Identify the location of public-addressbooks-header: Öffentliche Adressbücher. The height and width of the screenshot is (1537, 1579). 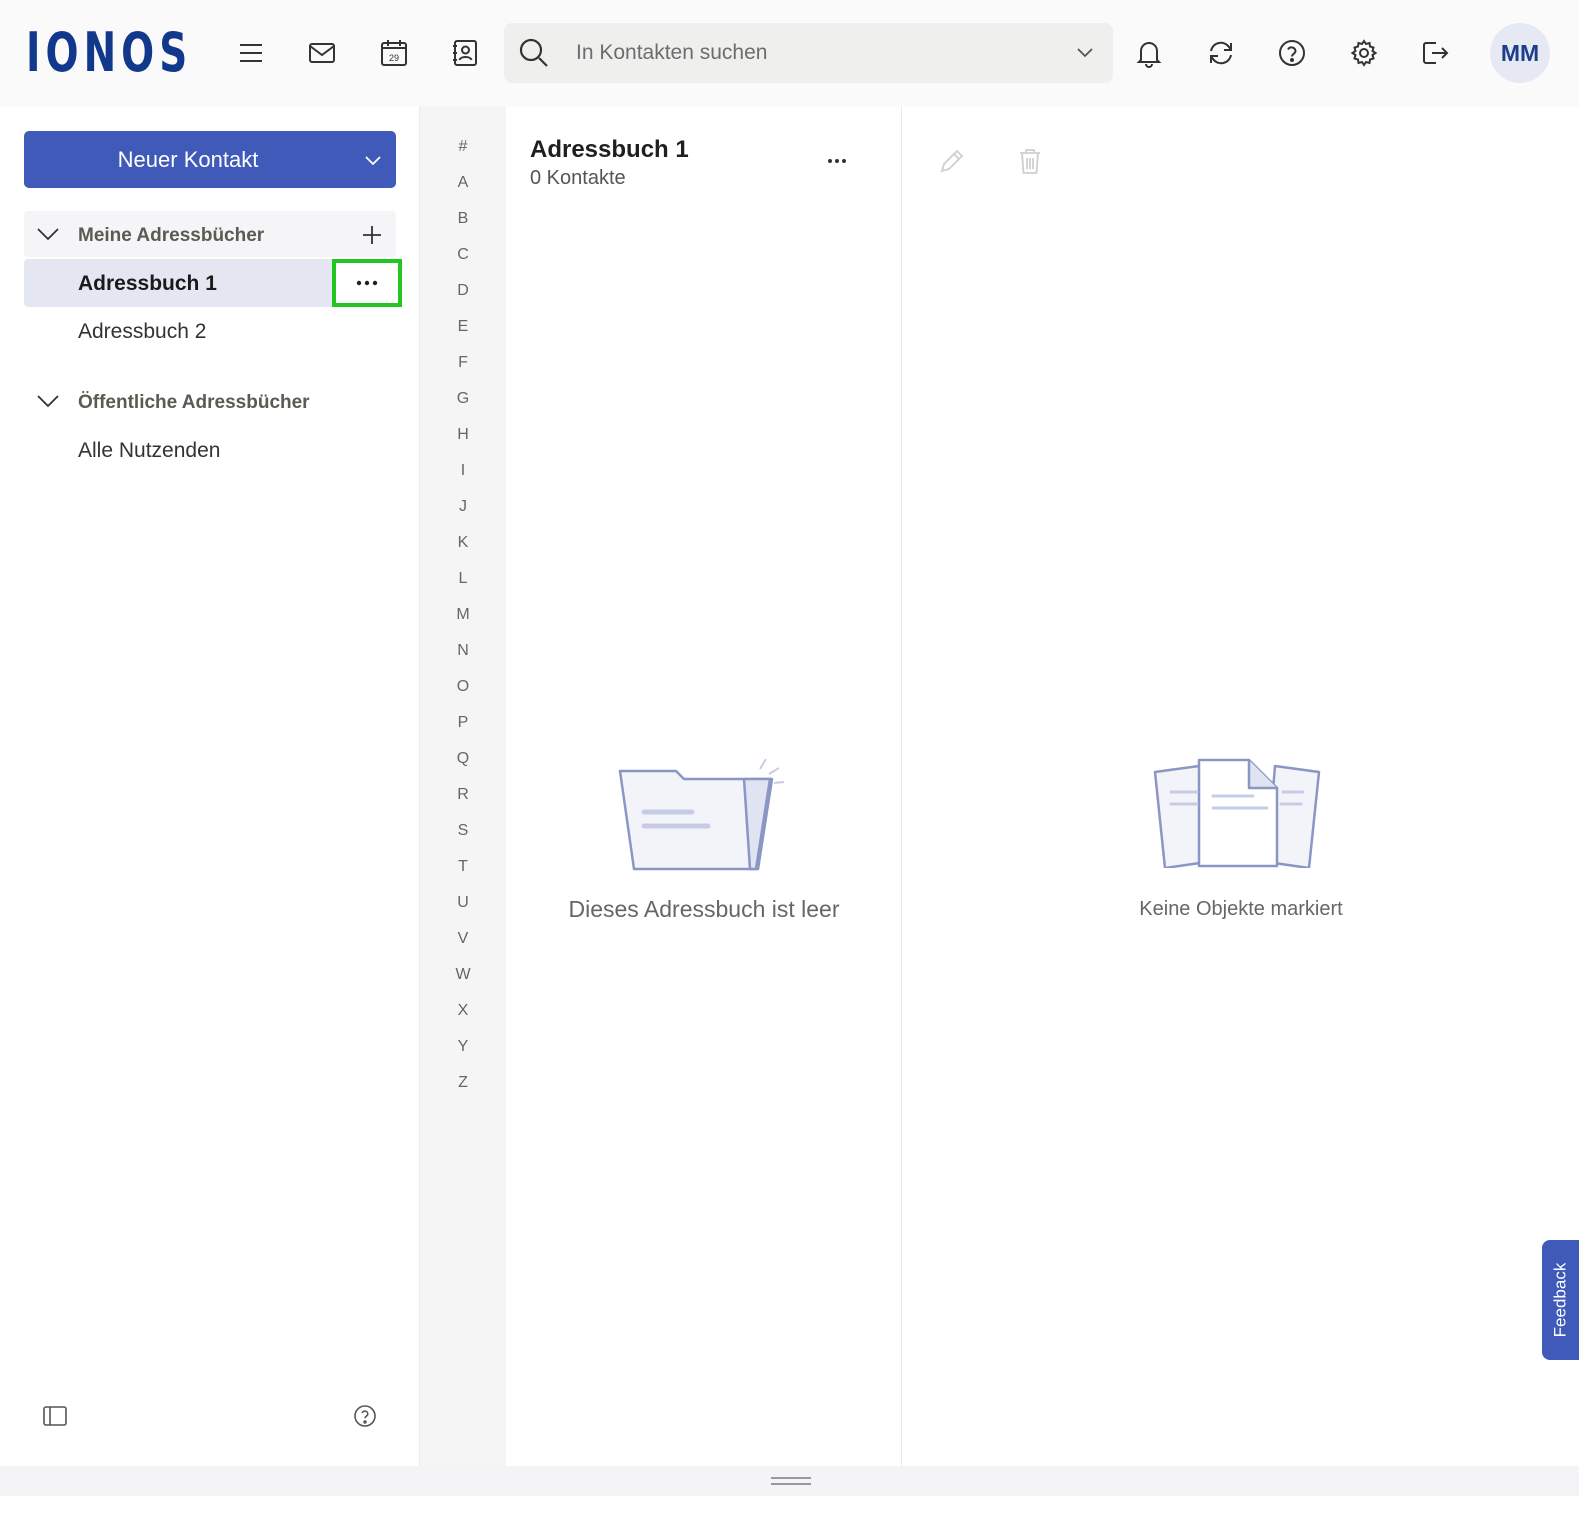
(210, 401).